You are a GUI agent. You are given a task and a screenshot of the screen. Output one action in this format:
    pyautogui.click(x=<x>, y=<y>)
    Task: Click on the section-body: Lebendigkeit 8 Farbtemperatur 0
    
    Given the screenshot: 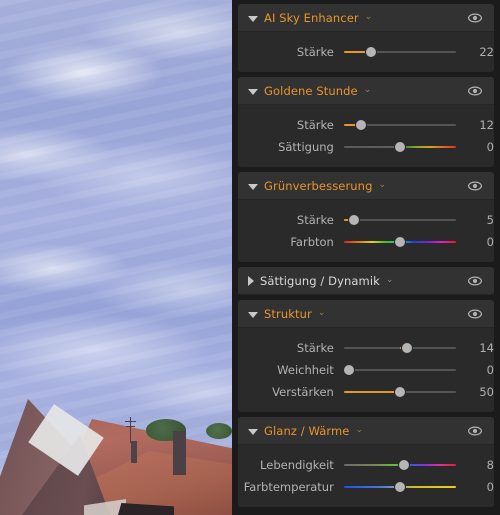 What is the action you would take?
    pyautogui.click(x=366, y=476)
    